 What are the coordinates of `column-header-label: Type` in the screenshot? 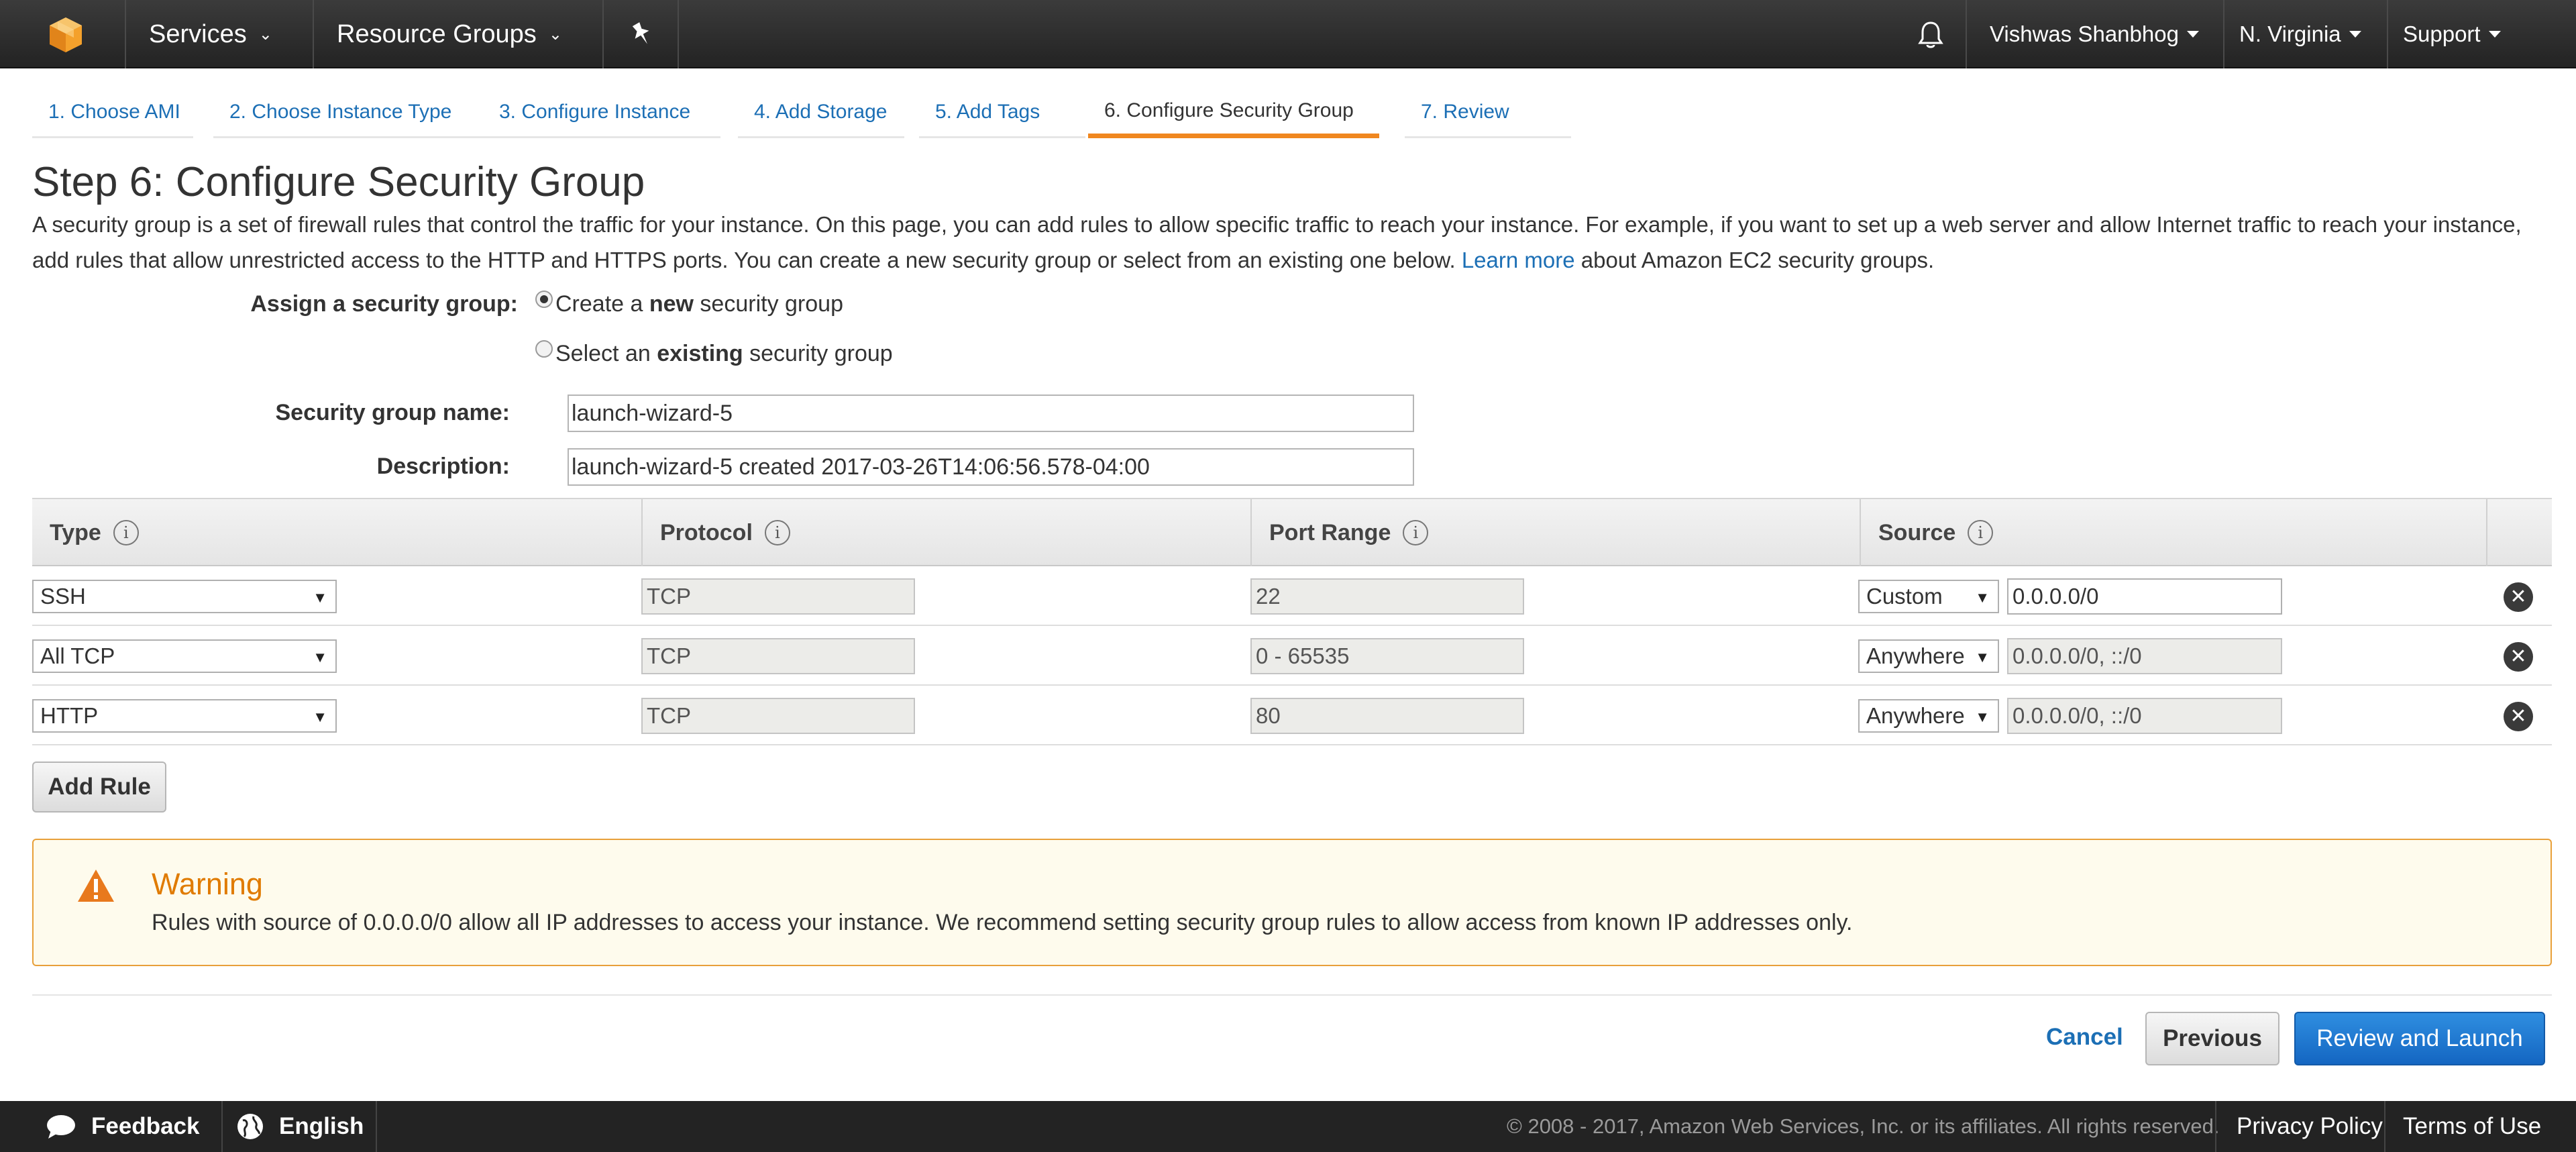 It's located at (75, 532).